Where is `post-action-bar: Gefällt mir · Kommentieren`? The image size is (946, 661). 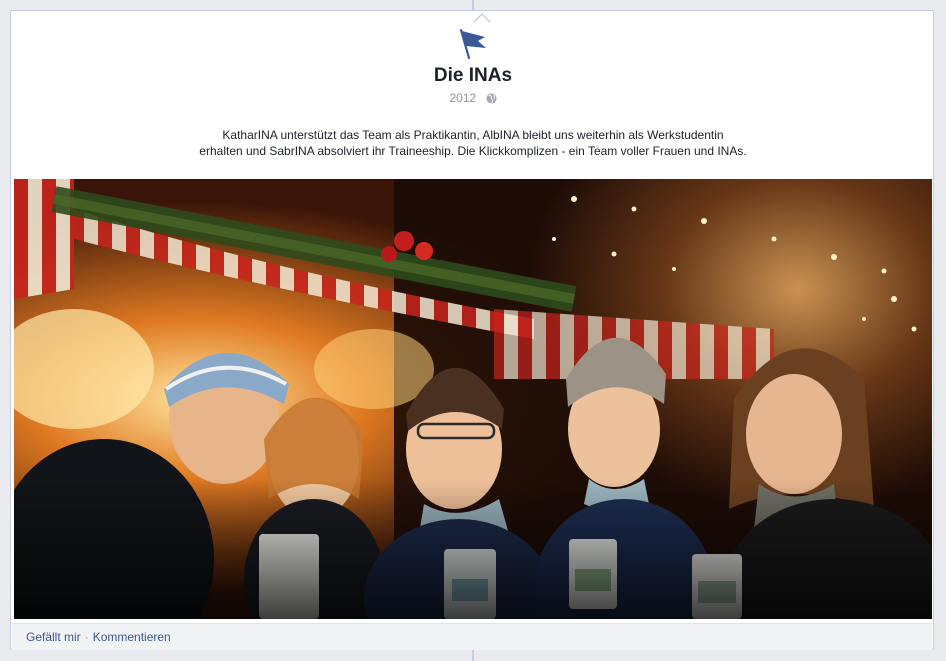 post-action-bar: Gefällt mir · Kommentieren is located at coordinates (472, 636).